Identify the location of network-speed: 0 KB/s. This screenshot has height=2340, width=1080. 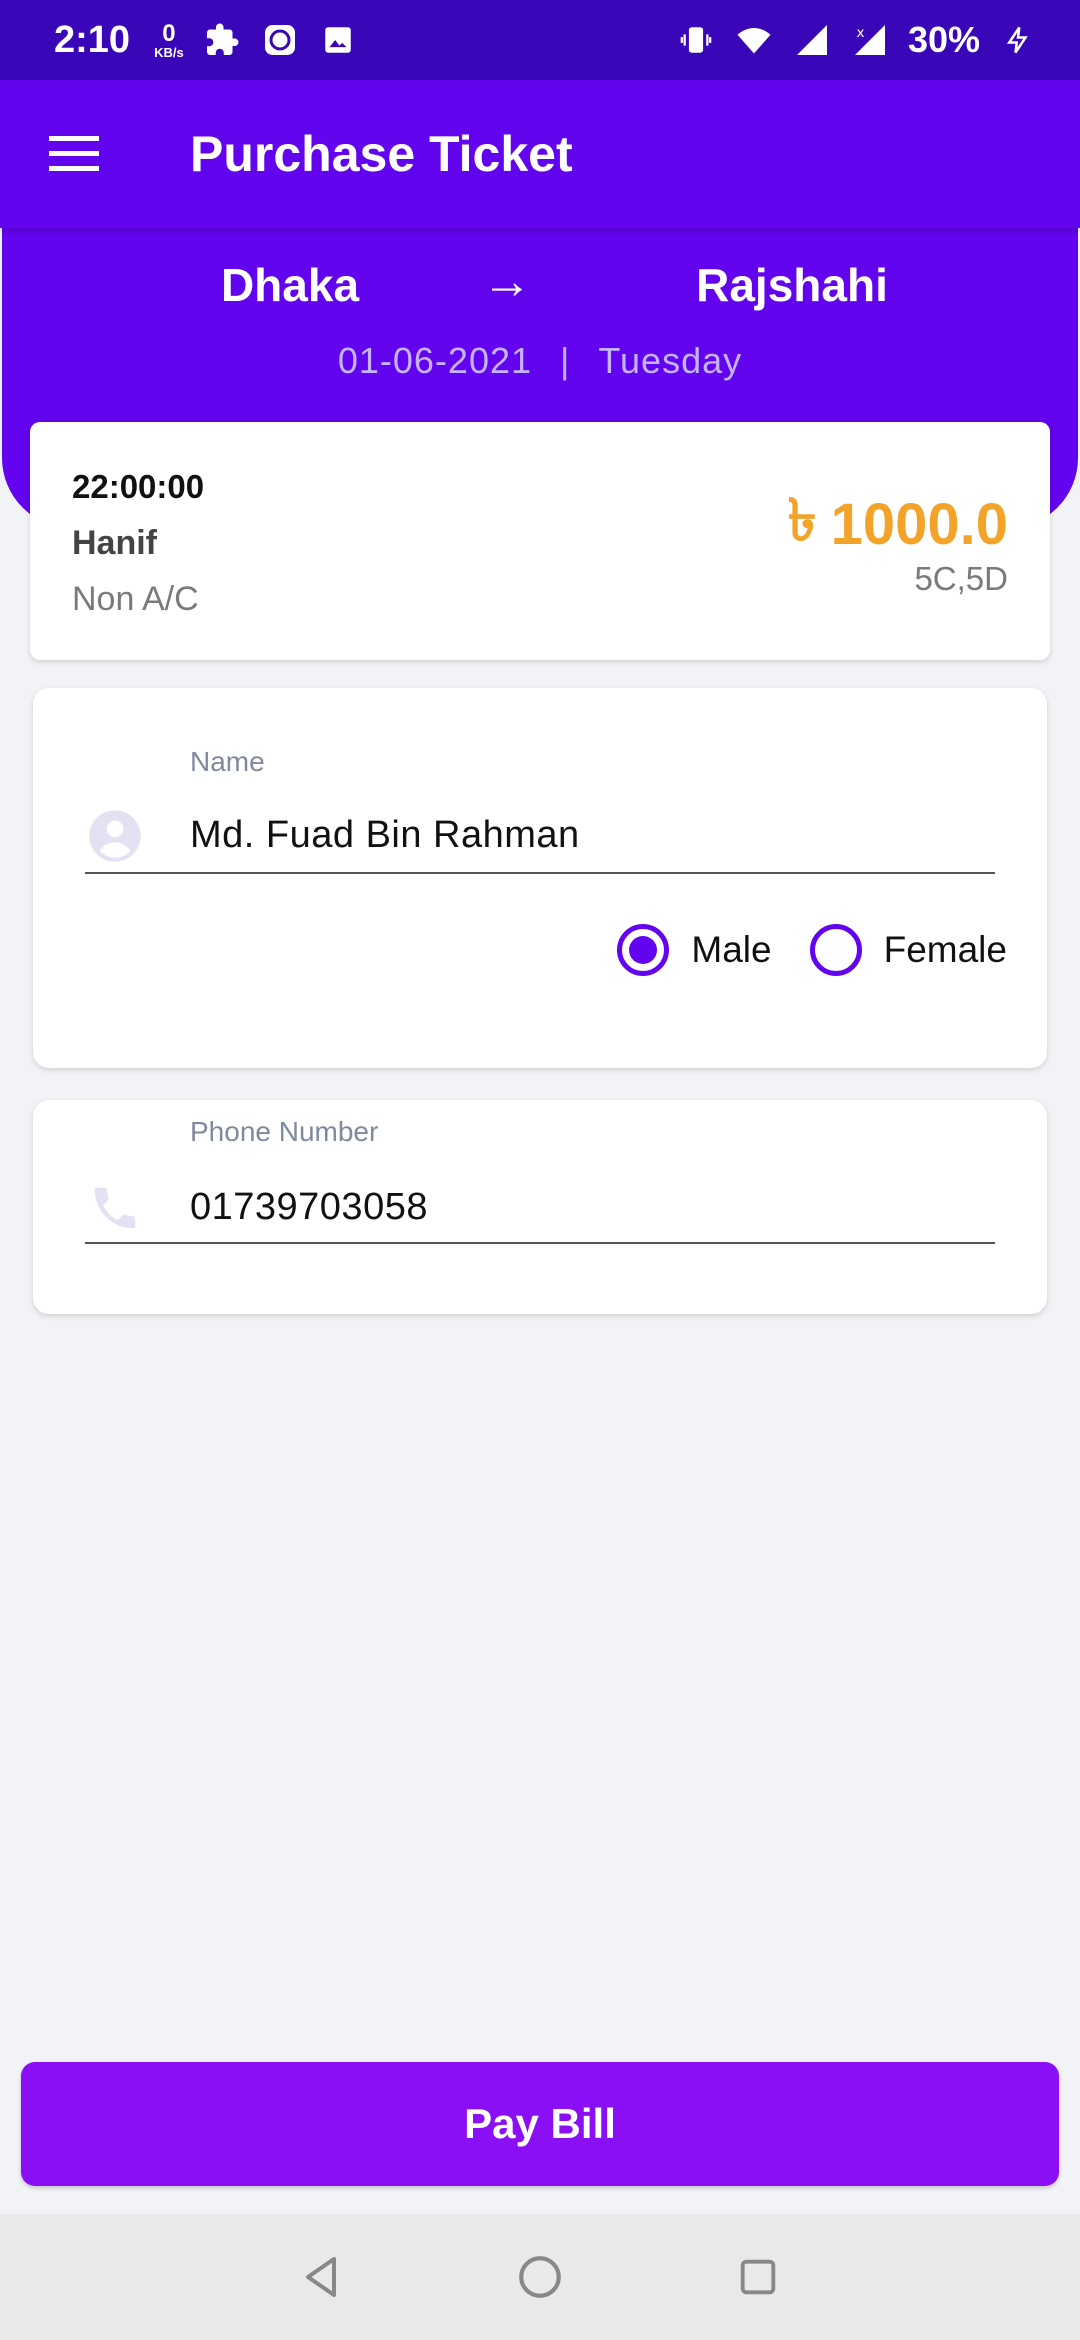
(169, 39).